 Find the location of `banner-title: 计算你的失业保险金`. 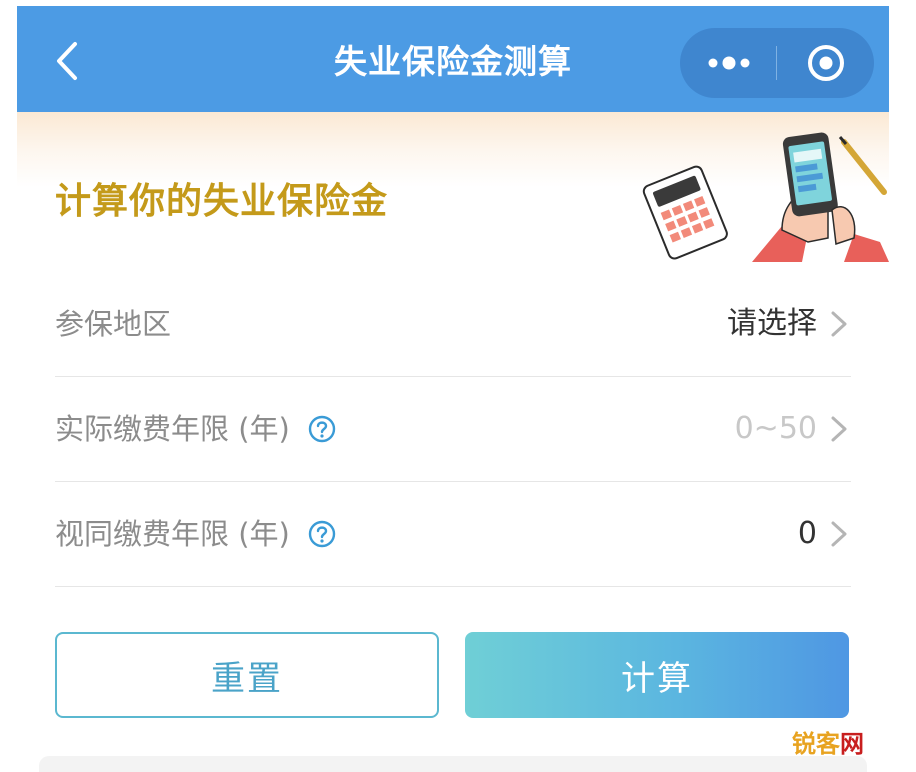

banner-title: 计算你的失业保险金 is located at coordinates (222, 201).